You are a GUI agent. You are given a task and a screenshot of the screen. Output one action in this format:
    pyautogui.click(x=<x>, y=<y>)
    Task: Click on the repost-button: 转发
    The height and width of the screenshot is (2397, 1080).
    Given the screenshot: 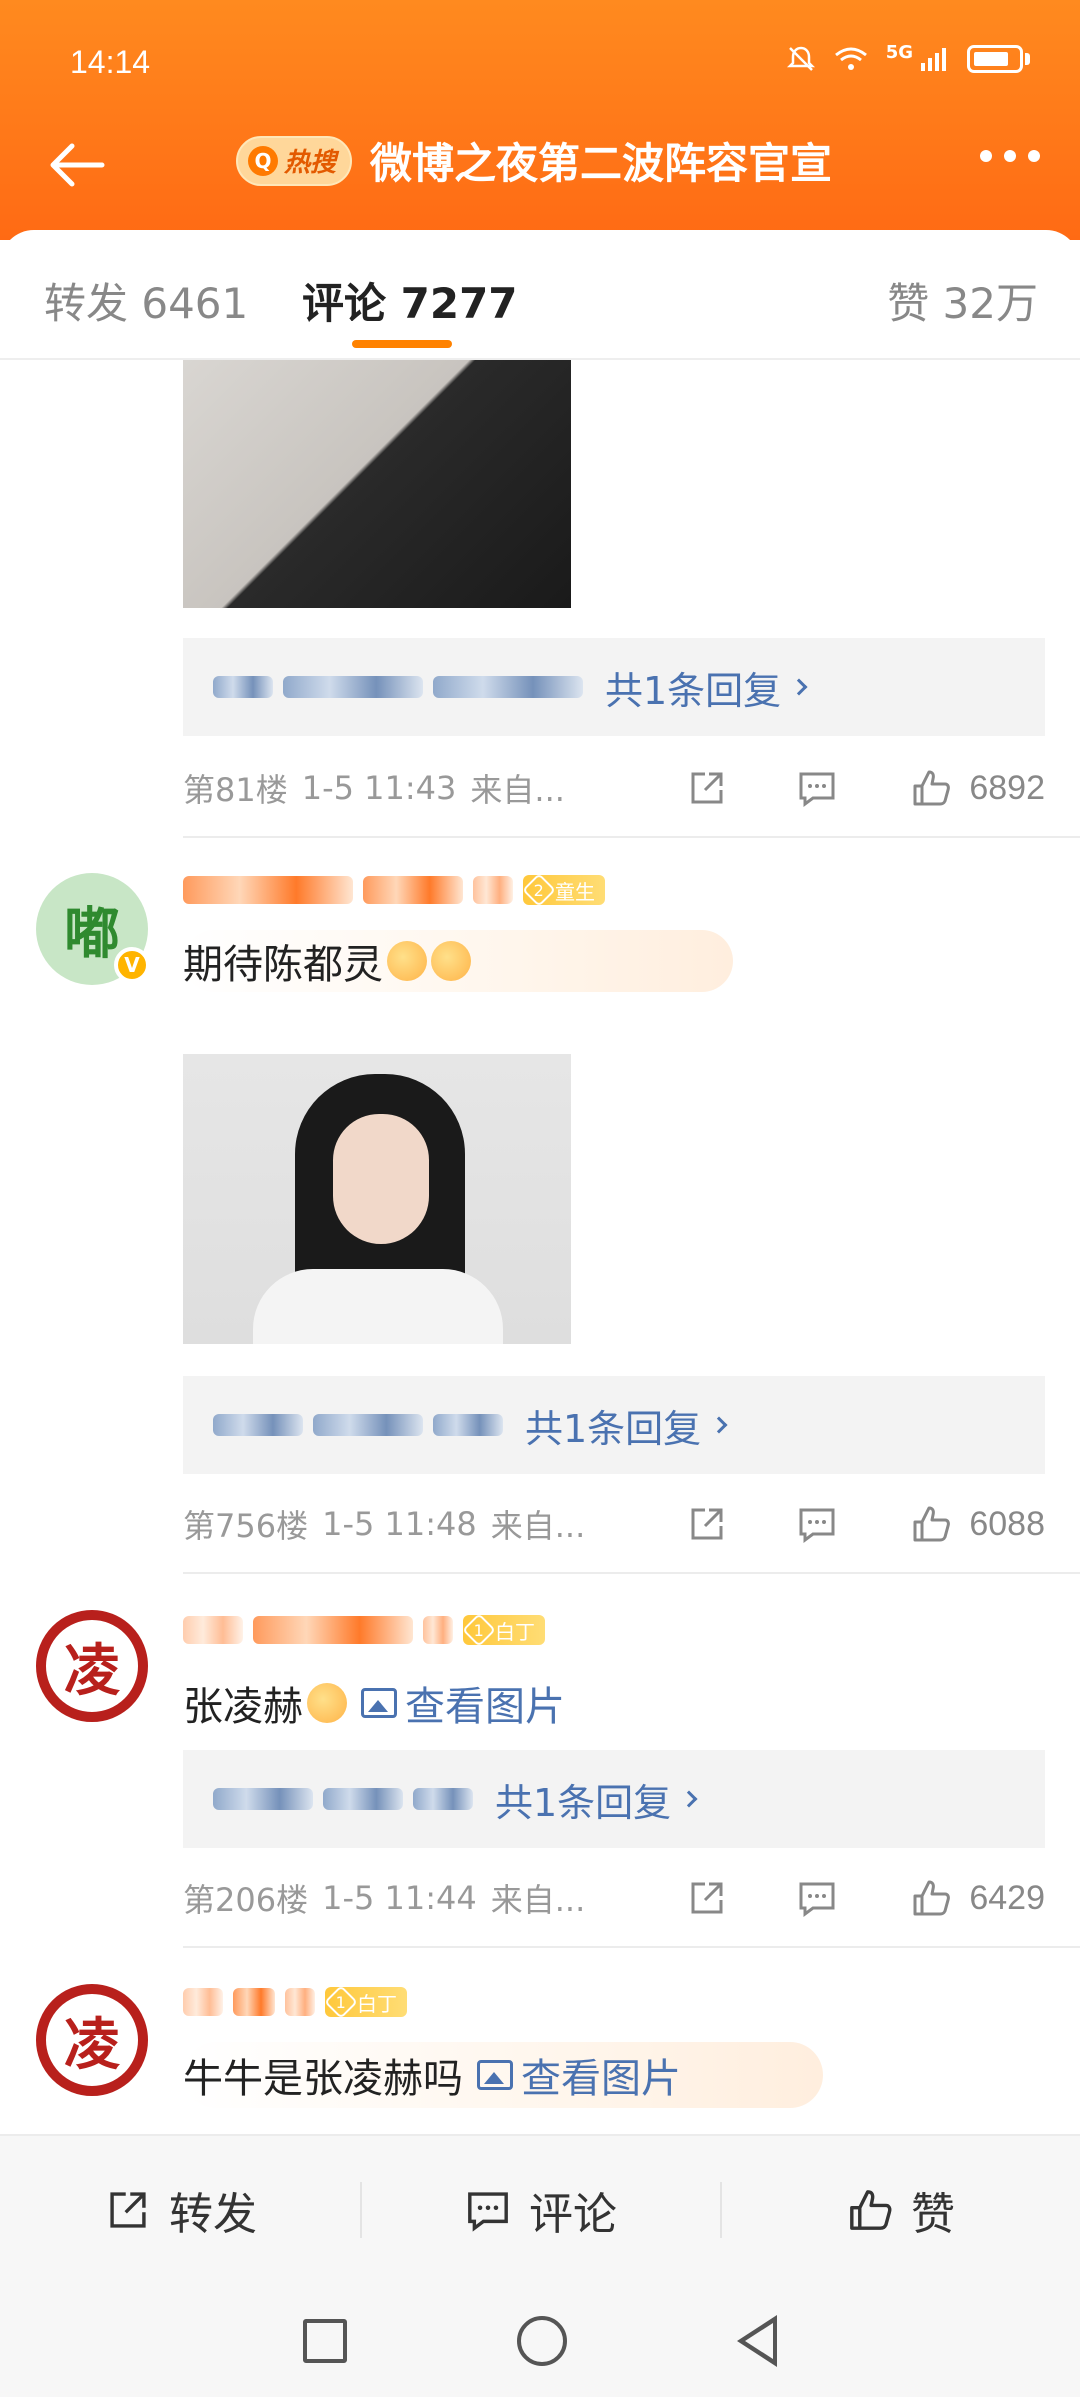 What is the action you would take?
    pyautogui.click(x=180, y=2210)
    